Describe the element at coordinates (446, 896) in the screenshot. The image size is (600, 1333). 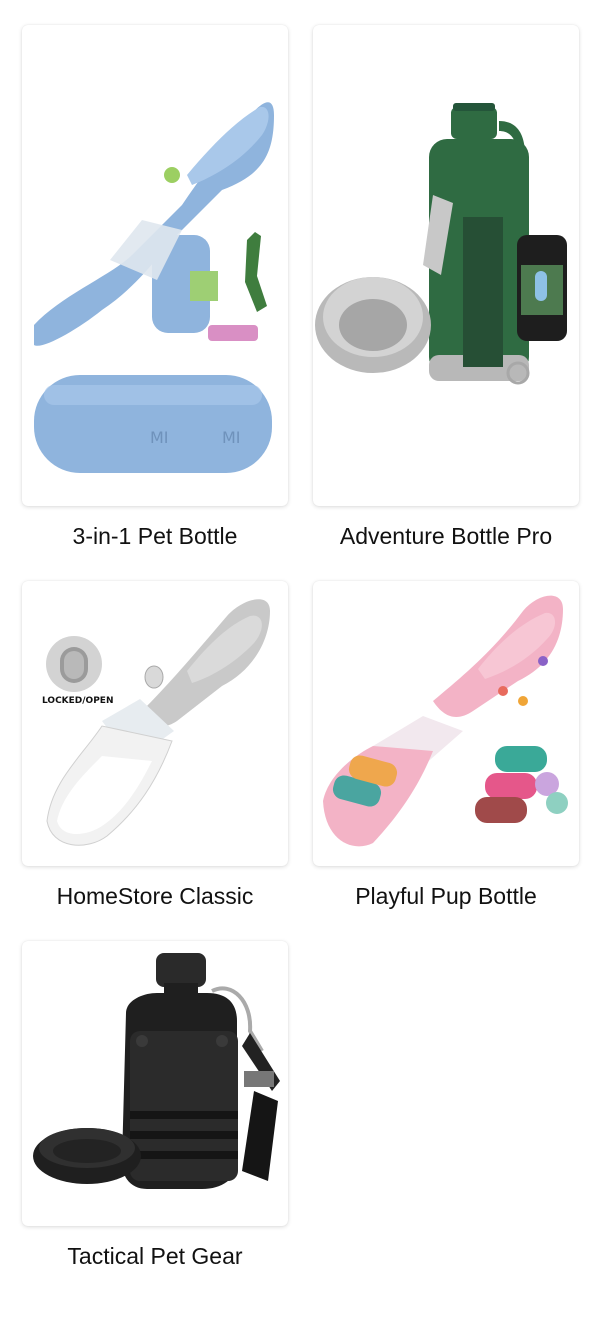
I see `product-title: Playful Pup Bottle` at that location.